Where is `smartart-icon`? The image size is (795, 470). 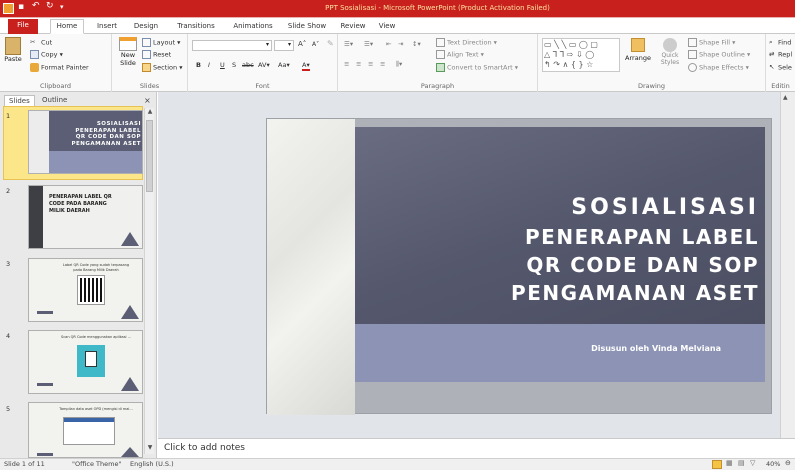
smartart-icon is located at coordinates (440, 67).